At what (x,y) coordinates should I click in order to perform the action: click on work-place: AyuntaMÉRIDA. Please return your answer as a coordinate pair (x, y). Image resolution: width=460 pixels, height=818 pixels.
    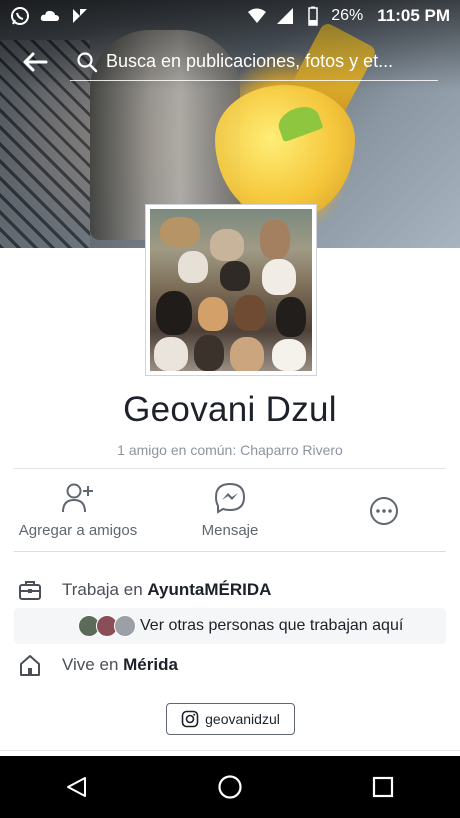
    Looking at the image, I should click on (209, 590).